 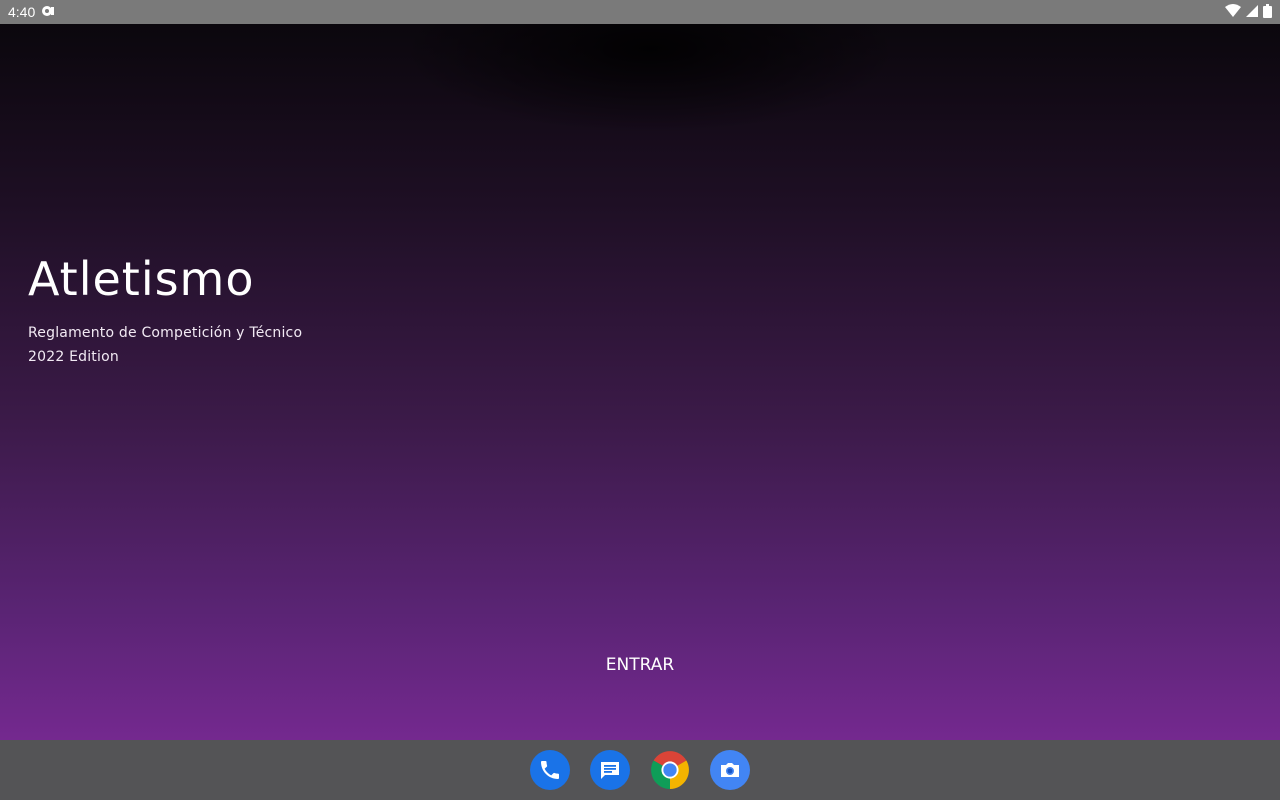 I want to click on status-left: 4:40, so click(x=31, y=12).